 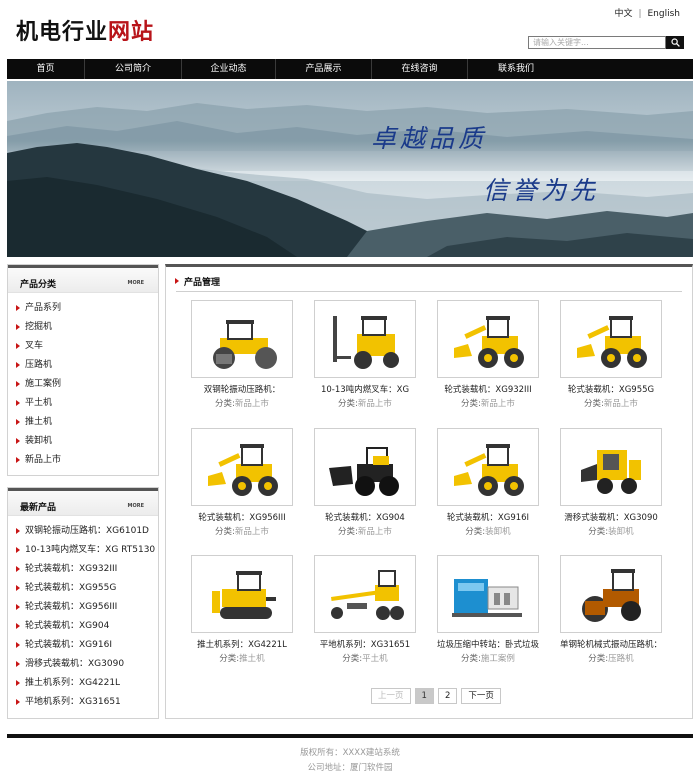 What do you see at coordinates (541, 190) in the screenshot?
I see `banner-slogan-2: 信誉为先` at bounding box center [541, 190].